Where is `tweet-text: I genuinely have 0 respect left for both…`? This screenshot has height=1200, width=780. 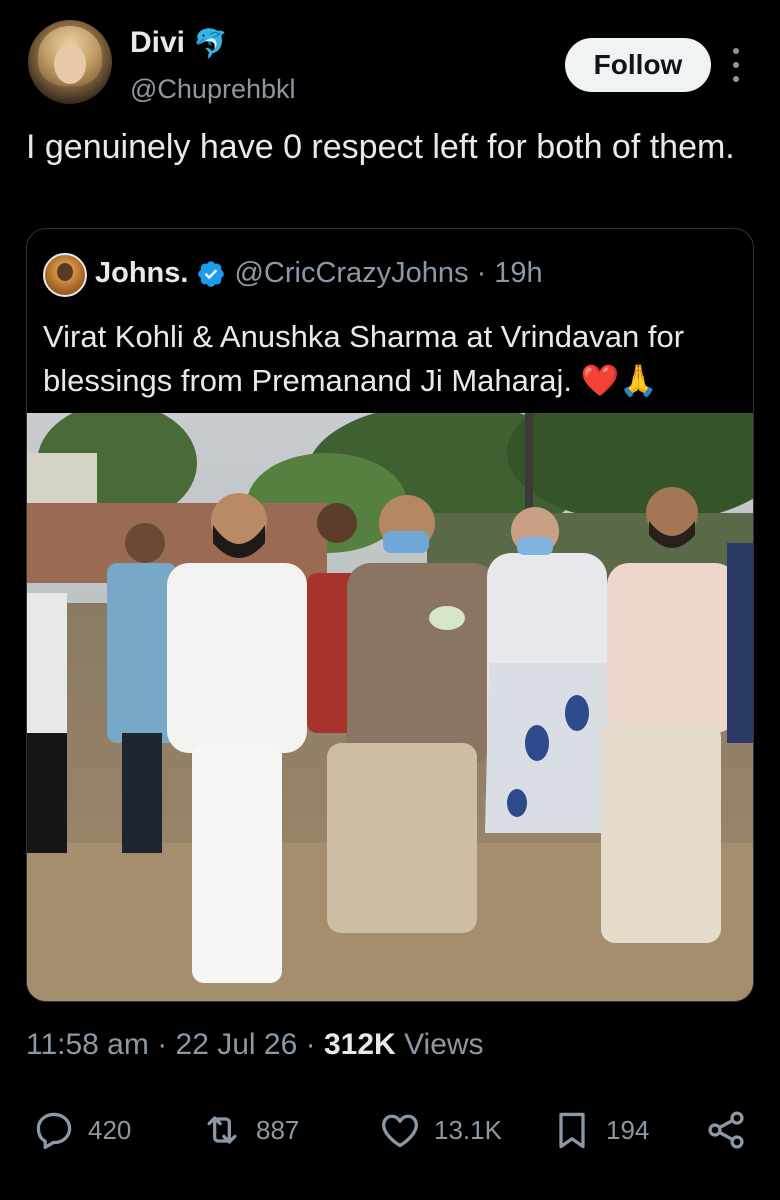 tweet-text: I genuinely have 0 respect left for both… is located at coordinates (380, 147).